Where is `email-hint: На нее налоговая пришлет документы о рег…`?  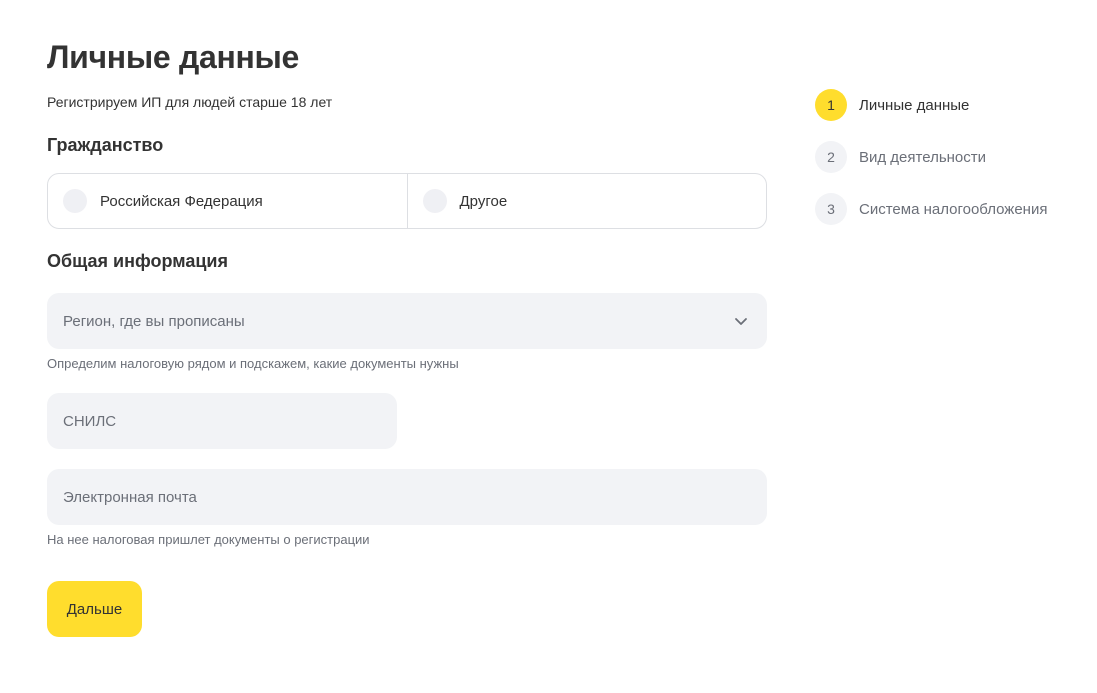 email-hint: На нее налоговая пришлет документы о рег… is located at coordinates (208, 539).